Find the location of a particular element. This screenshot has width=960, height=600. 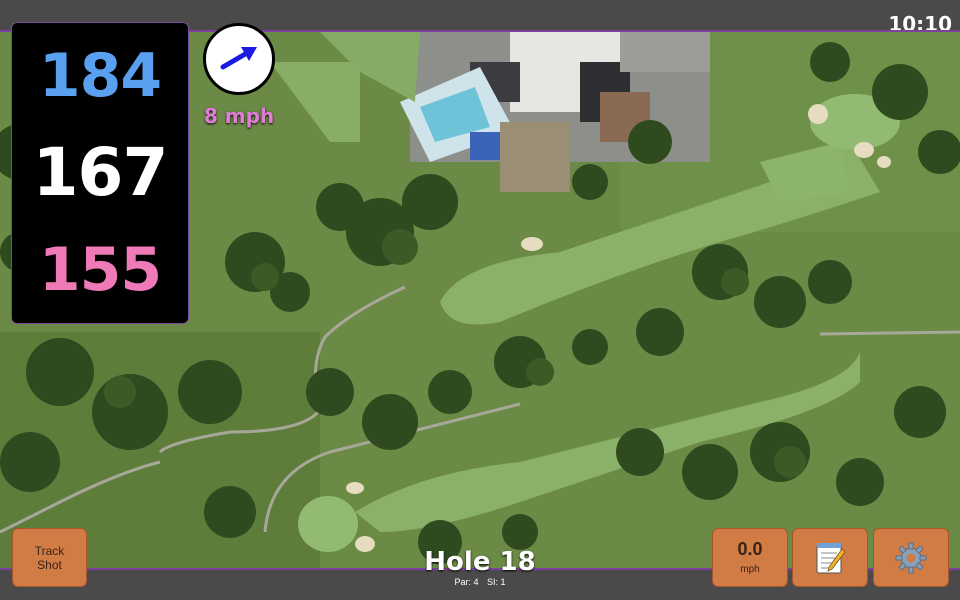

track-shot-label-line2: Shot is located at coordinates (49, 564).